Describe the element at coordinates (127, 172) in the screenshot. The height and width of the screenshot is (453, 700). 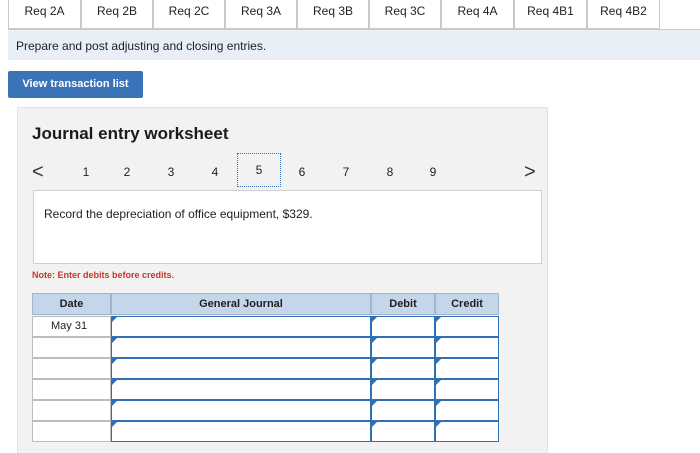
I see `page-2: 2` at that location.